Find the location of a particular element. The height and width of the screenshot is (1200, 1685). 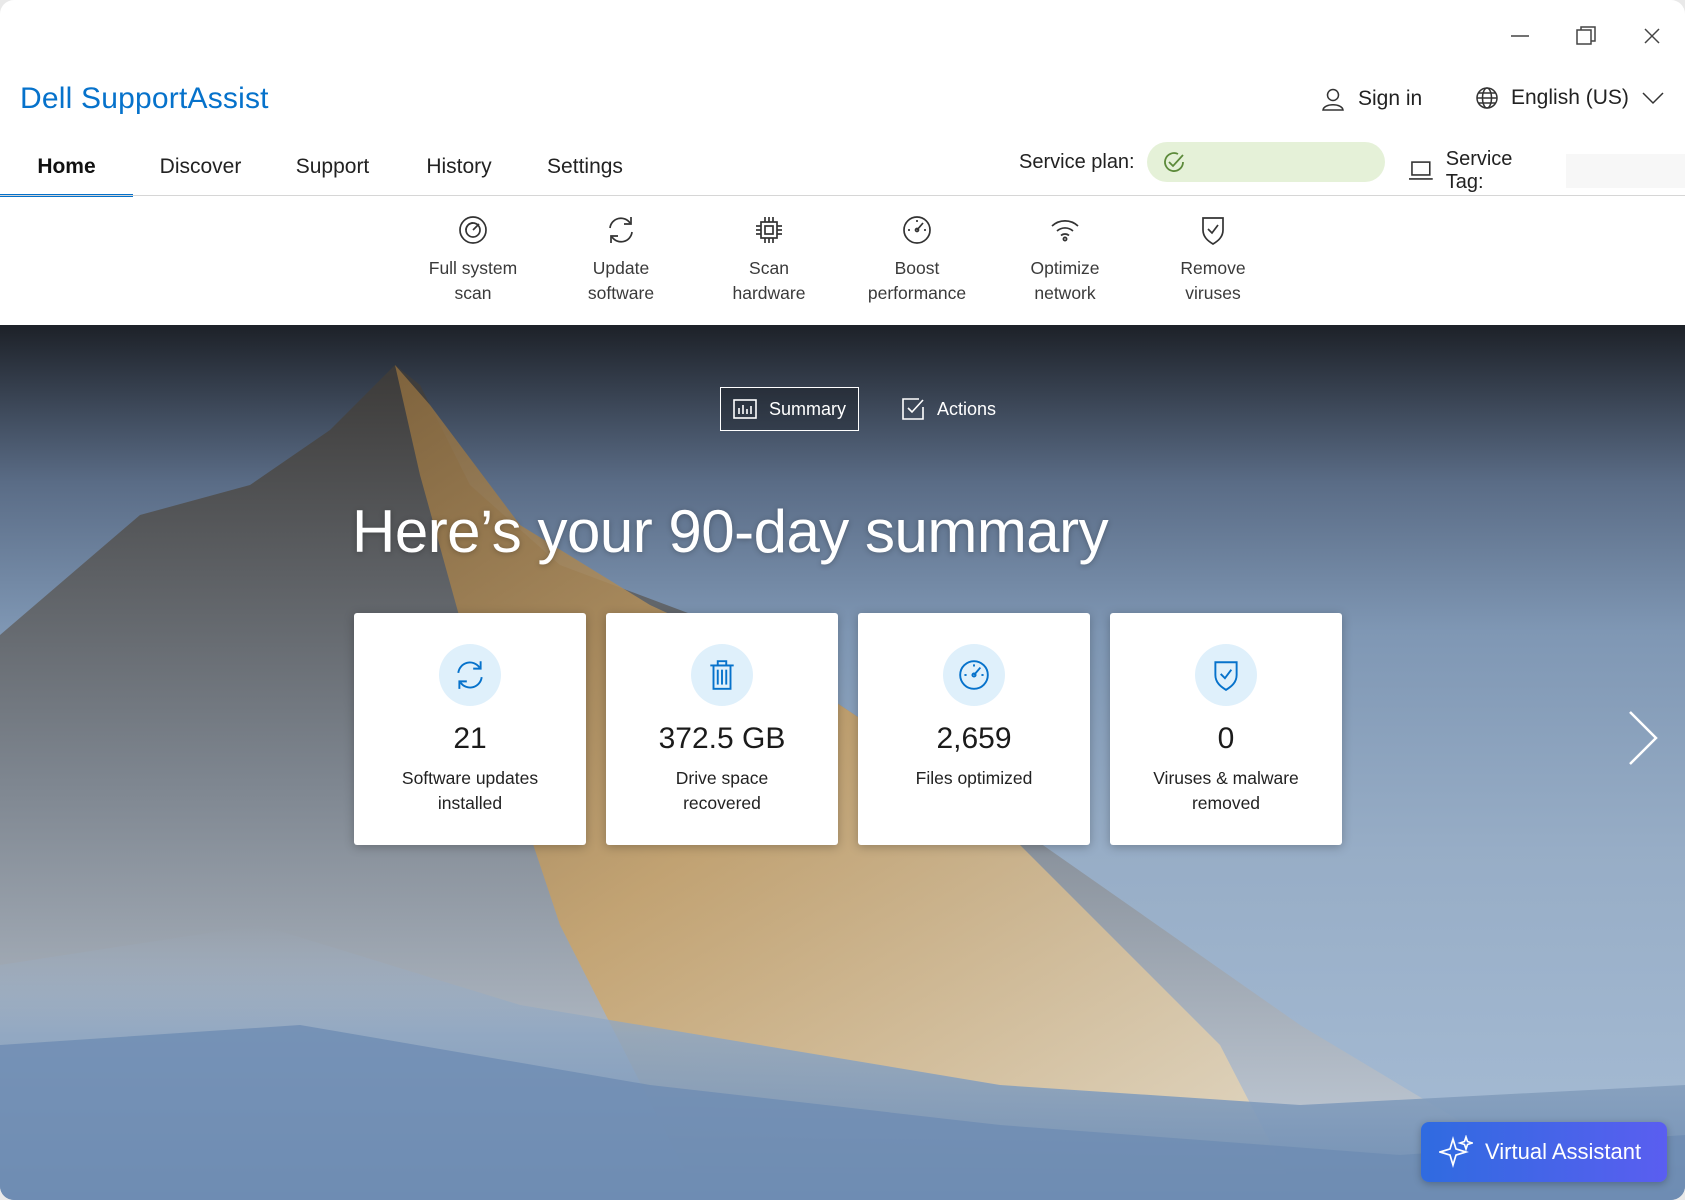

close-button is located at coordinates (1652, 36).